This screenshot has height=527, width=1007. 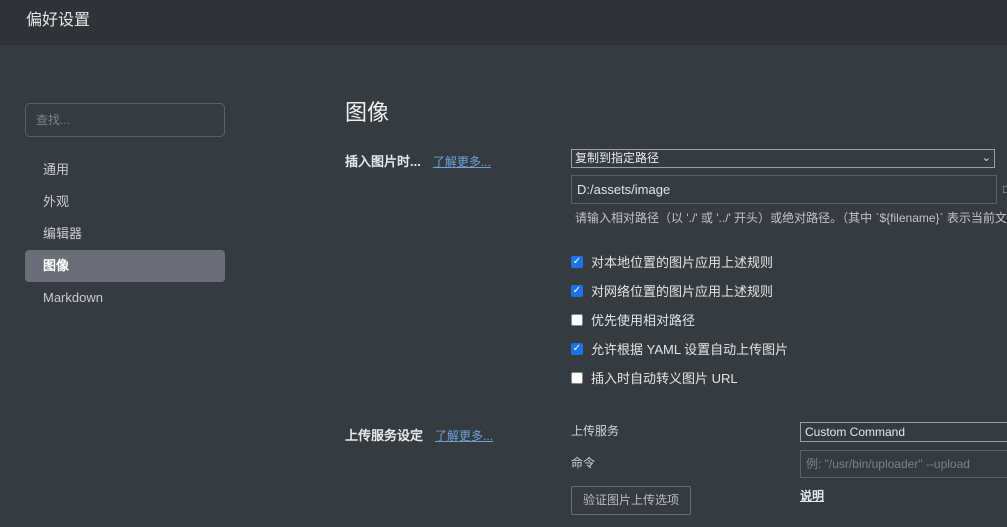 I want to click on browse-folder-icon: □, so click(x=1005, y=189).